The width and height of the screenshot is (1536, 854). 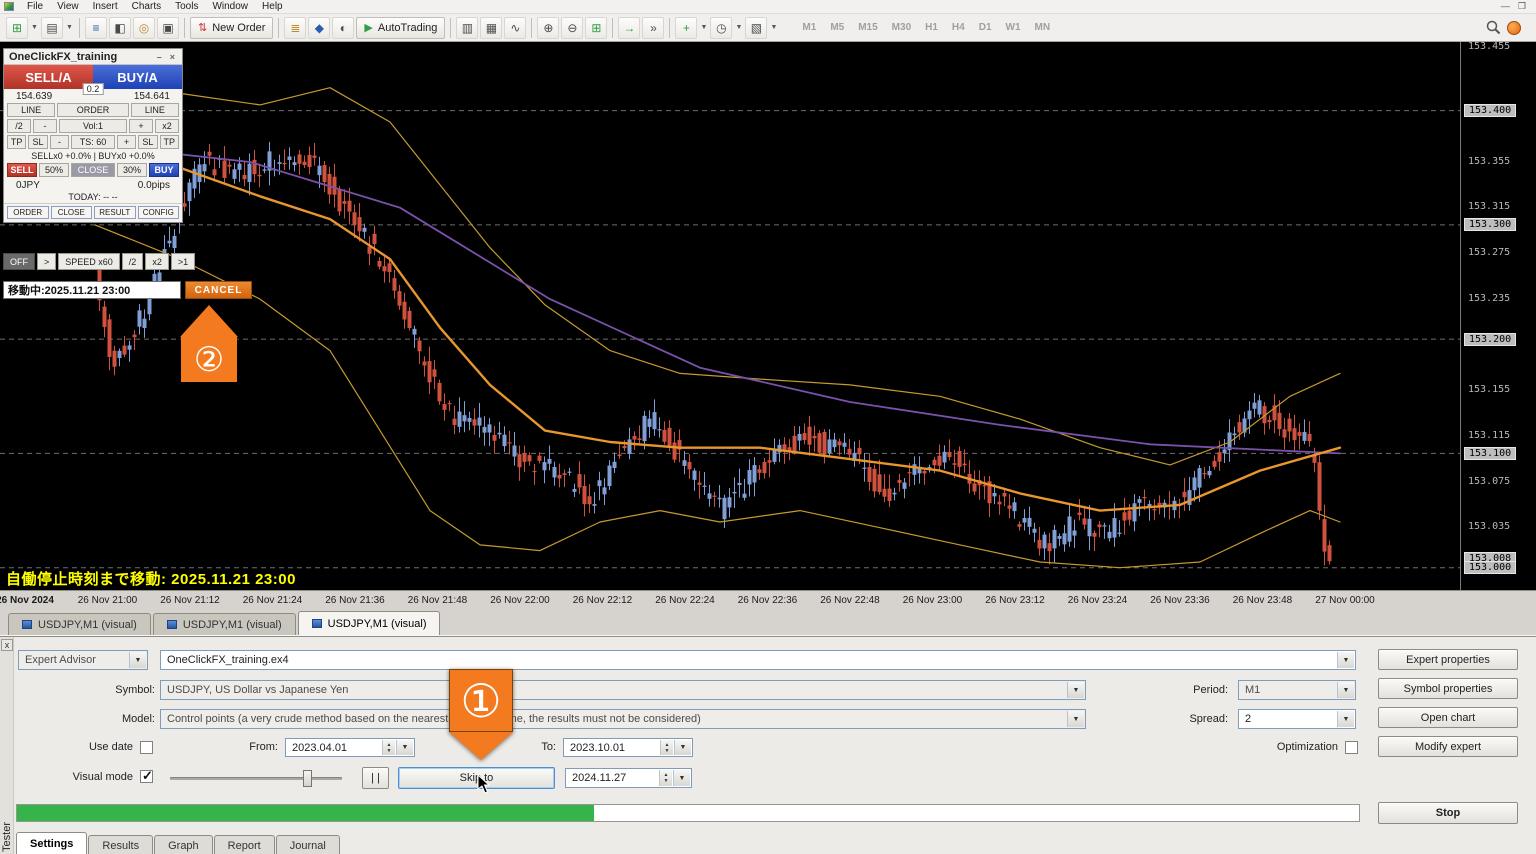 I want to click on timeframe-h4: H4, so click(x=958, y=27).